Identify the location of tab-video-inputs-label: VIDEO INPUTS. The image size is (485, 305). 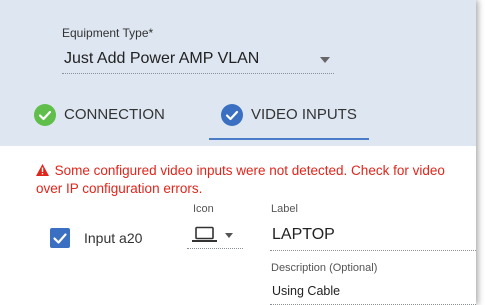
(304, 114).